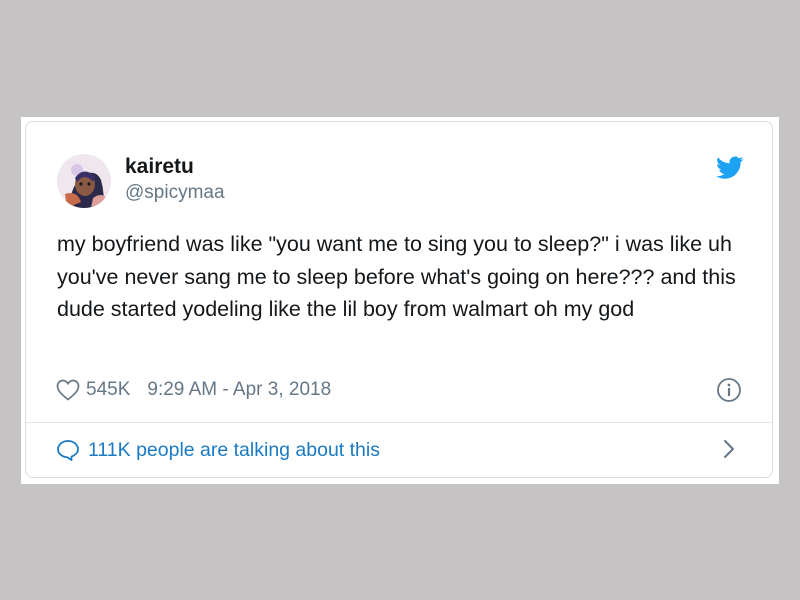 This screenshot has width=800, height=600. I want to click on avatar-image, so click(84, 181).